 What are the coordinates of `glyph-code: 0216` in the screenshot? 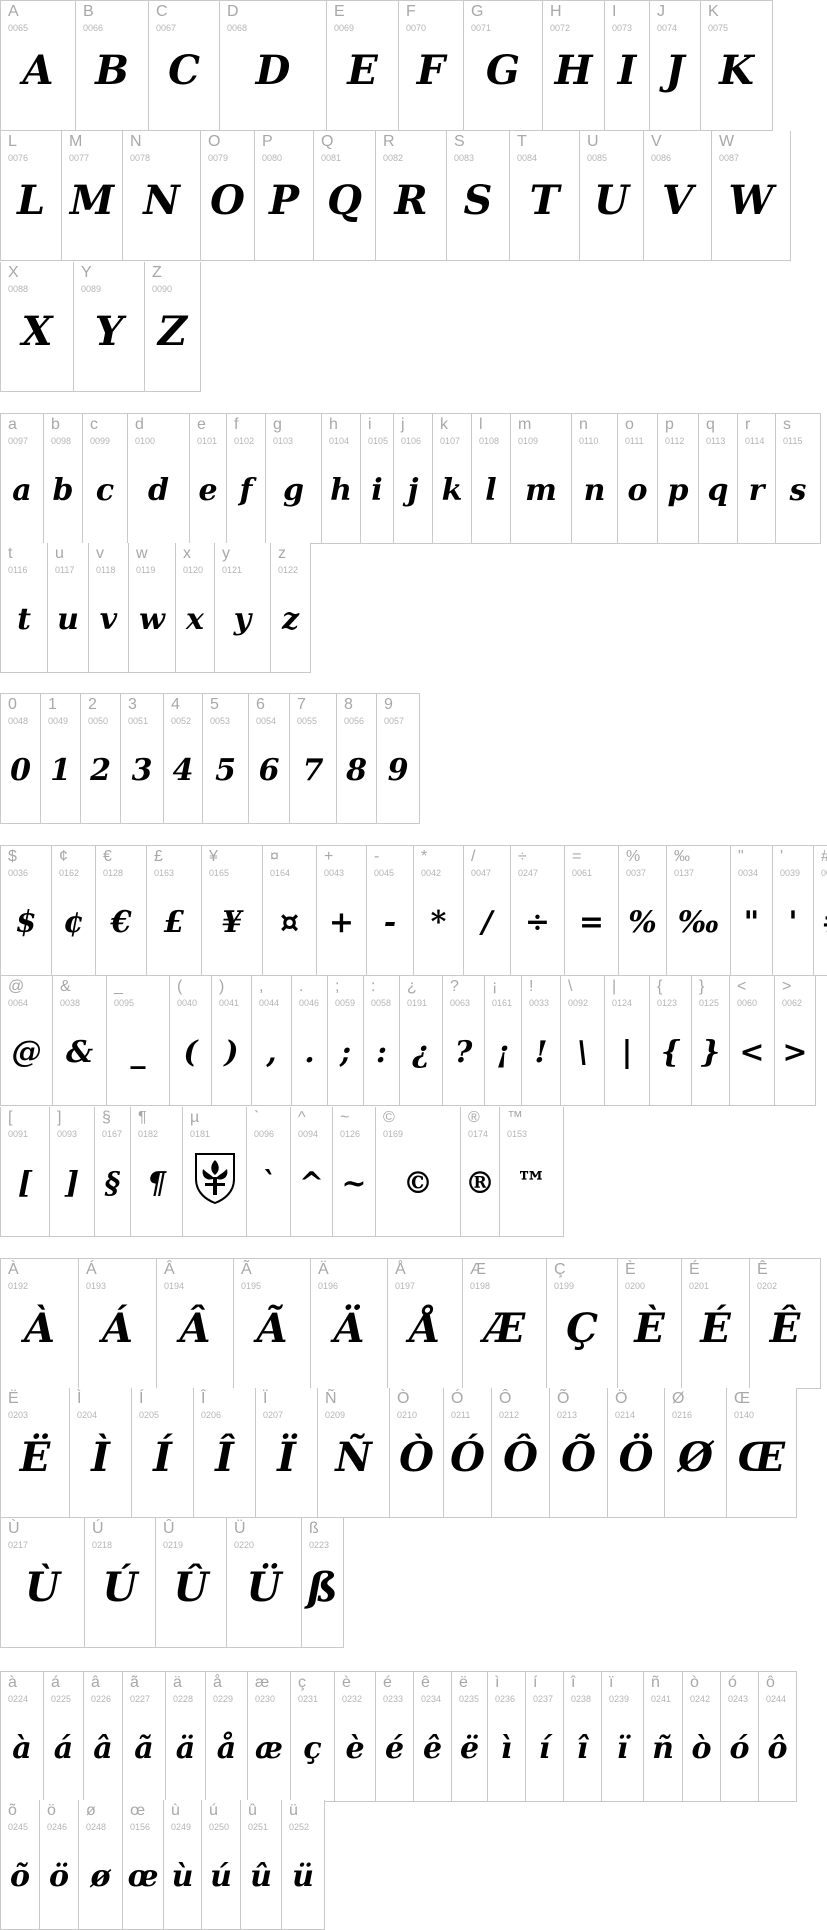 It's located at (682, 1415).